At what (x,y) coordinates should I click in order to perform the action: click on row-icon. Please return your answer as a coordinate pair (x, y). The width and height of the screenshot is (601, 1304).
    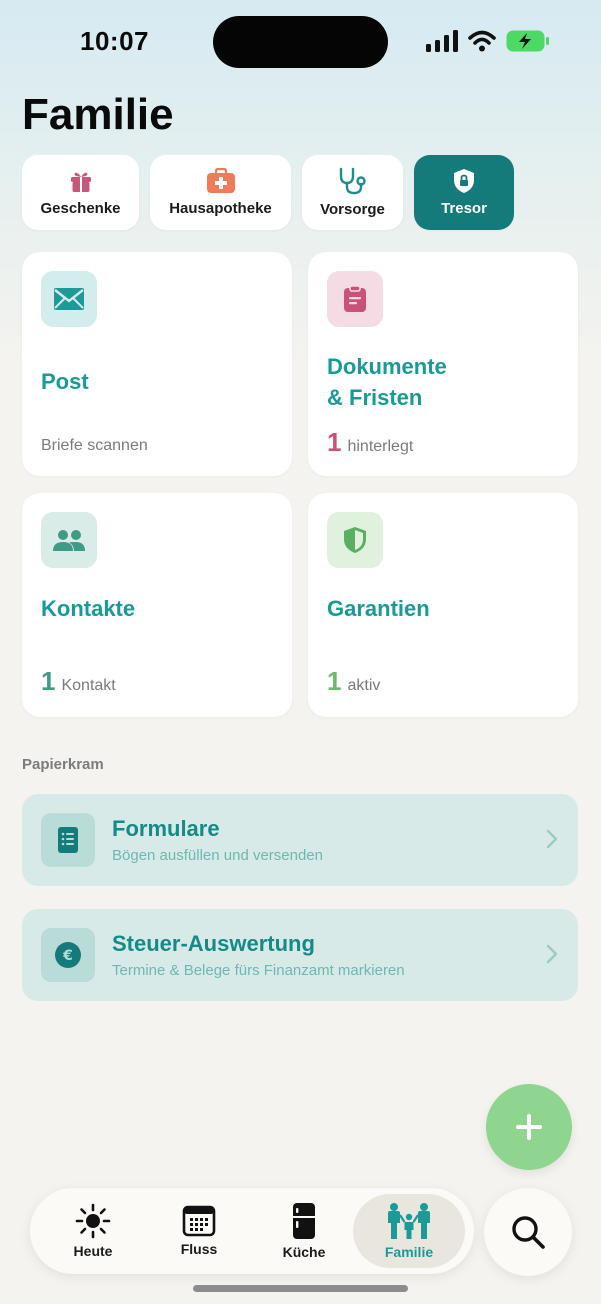
    Looking at the image, I should click on (68, 840).